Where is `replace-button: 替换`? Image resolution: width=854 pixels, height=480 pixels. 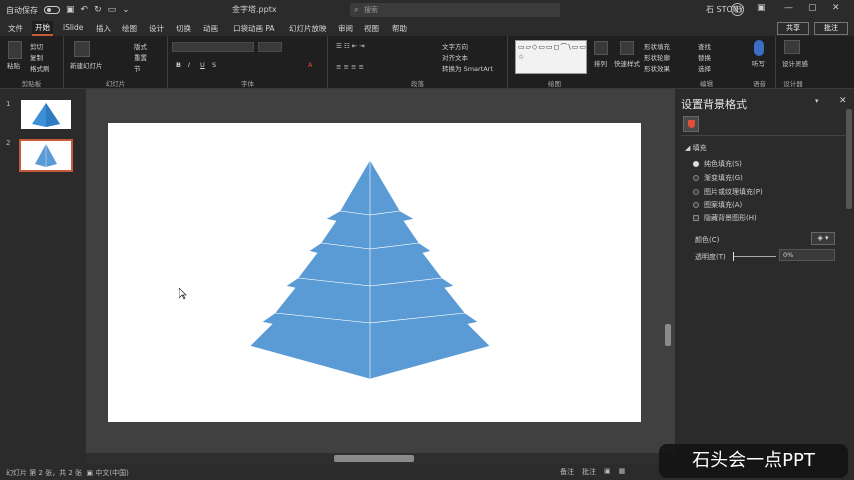 replace-button: 替换 is located at coordinates (704, 57).